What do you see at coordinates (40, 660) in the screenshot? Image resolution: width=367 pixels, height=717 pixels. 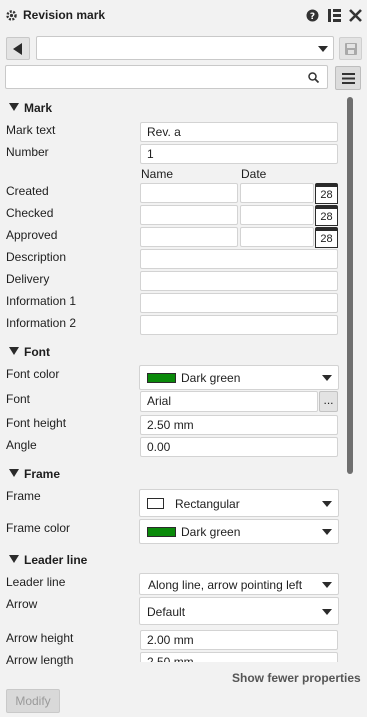 I see `arrow-length-label: Arrow length` at bounding box center [40, 660].